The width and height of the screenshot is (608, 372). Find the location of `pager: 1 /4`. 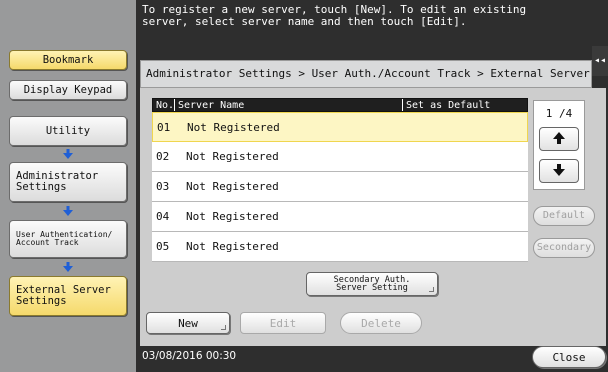

pager: 1 /4 is located at coordinates (559, 145).